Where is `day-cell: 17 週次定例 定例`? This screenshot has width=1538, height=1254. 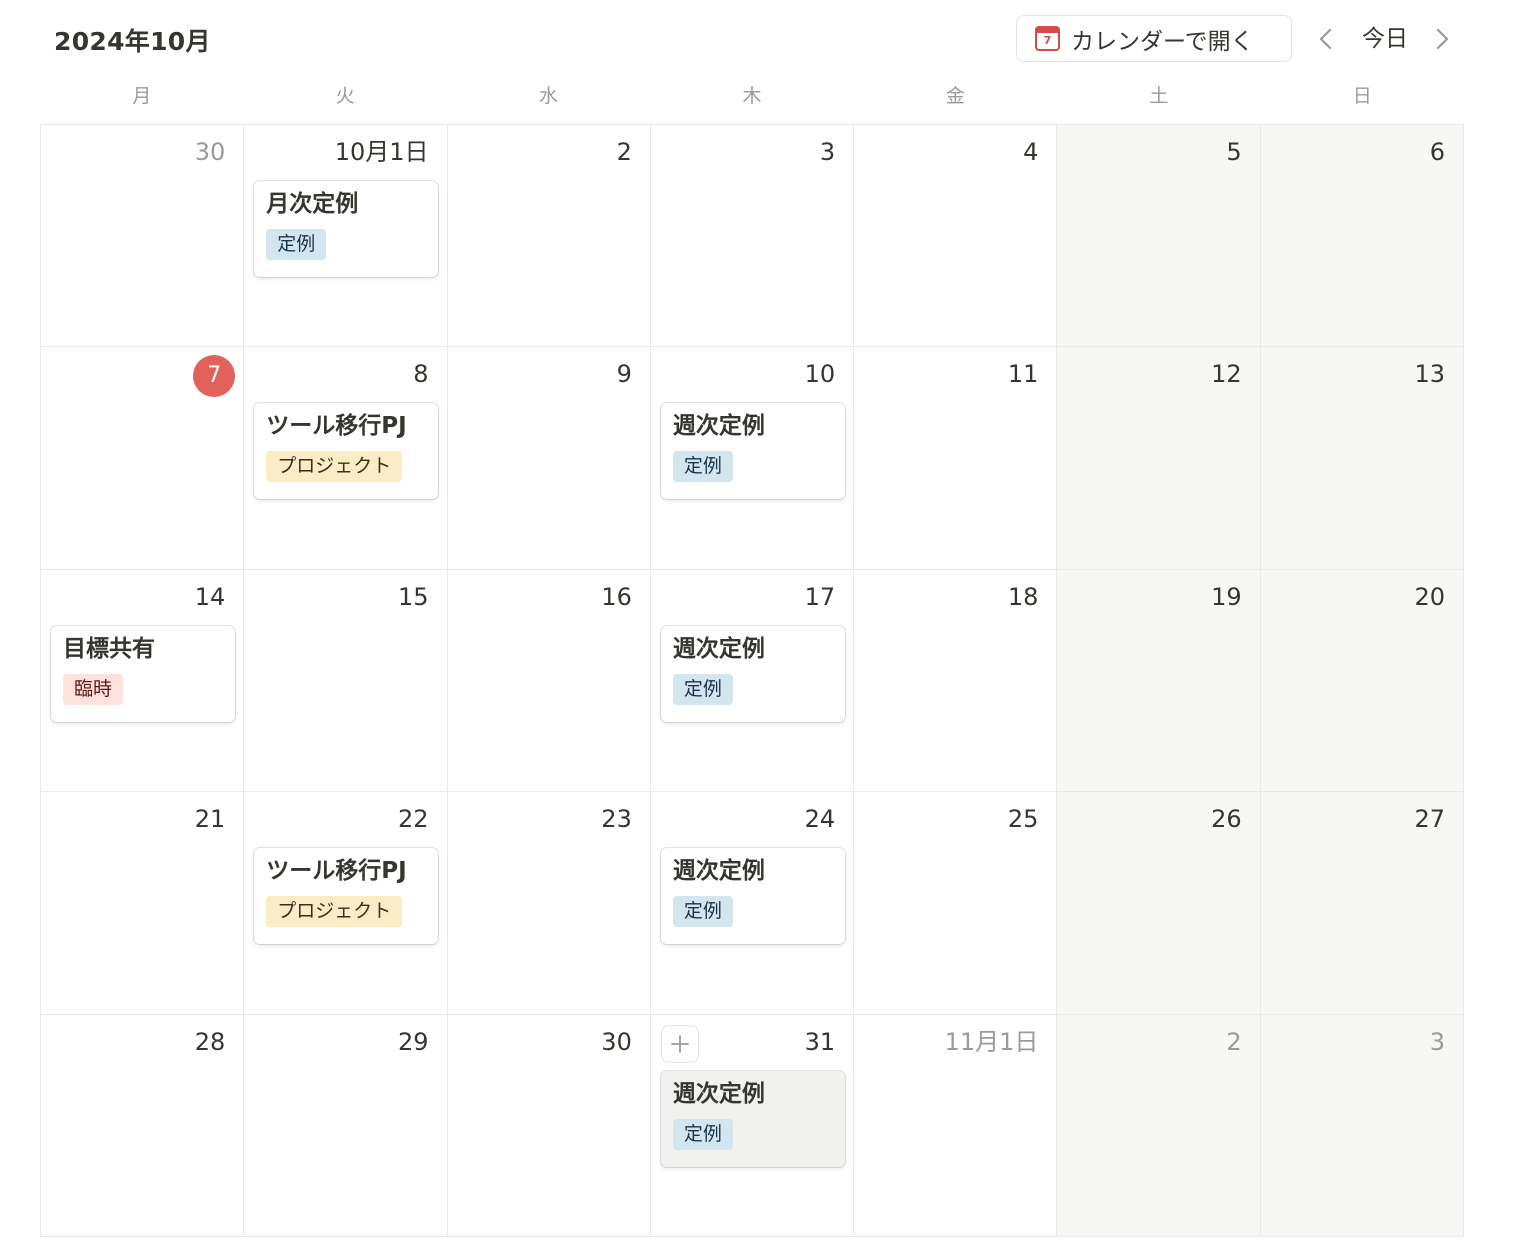 day-cell: 17 週次定例 定例 is located at coordinates (752, 681).